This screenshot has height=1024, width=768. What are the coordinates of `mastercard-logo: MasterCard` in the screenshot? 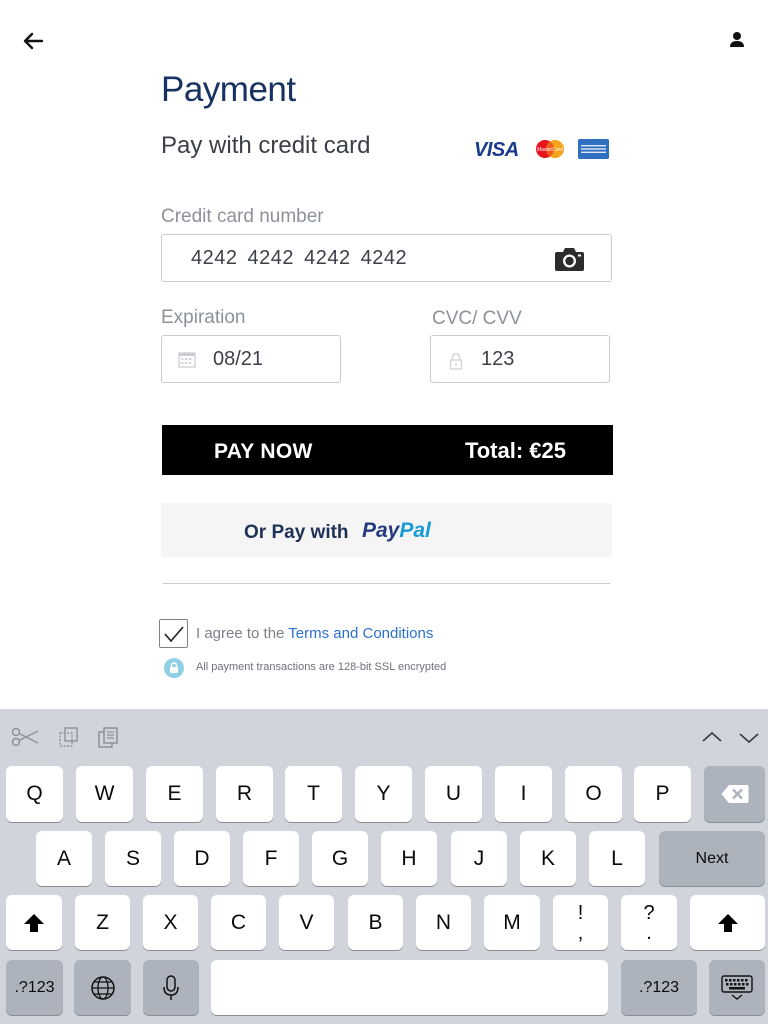 It's located at (550, 149).